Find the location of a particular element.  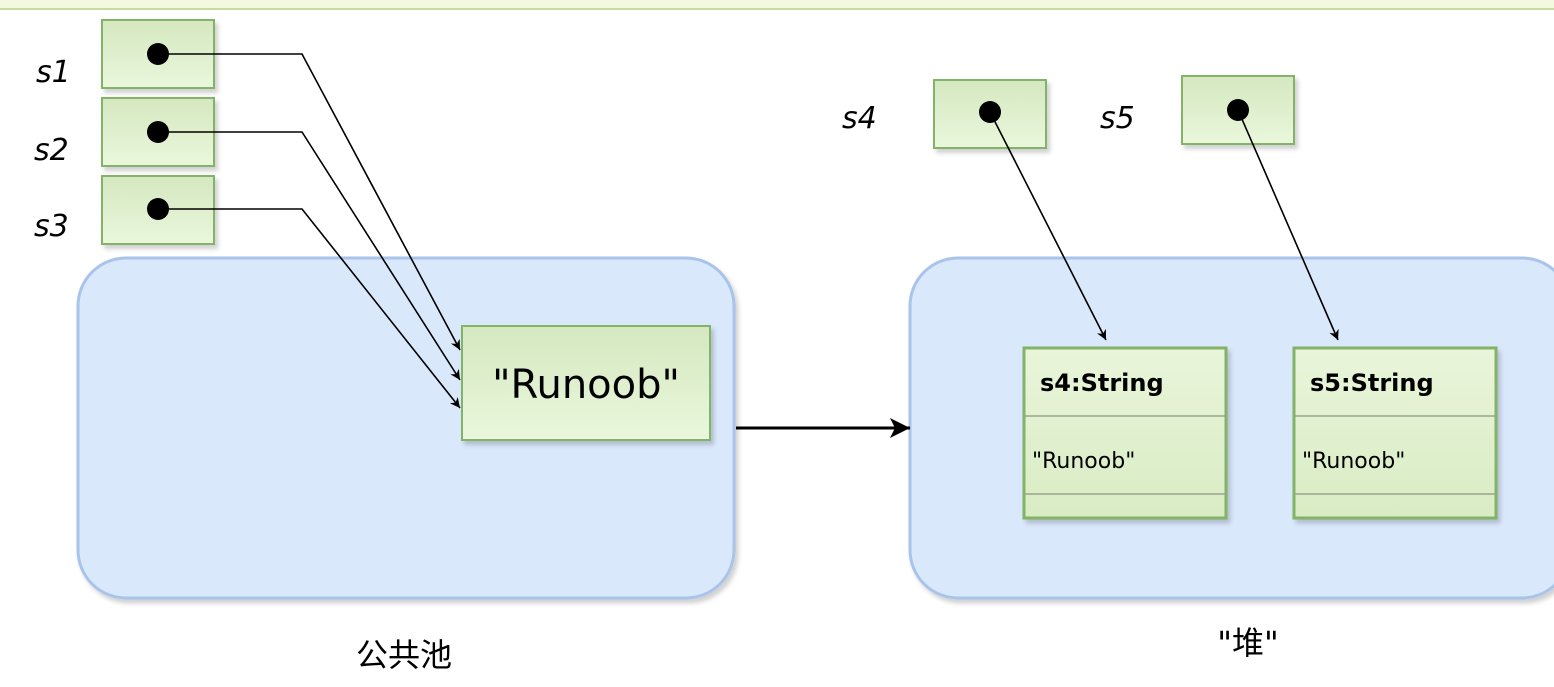

heap-object-s5: s5:String "Runoob" is located at coordinates (1395, 433).